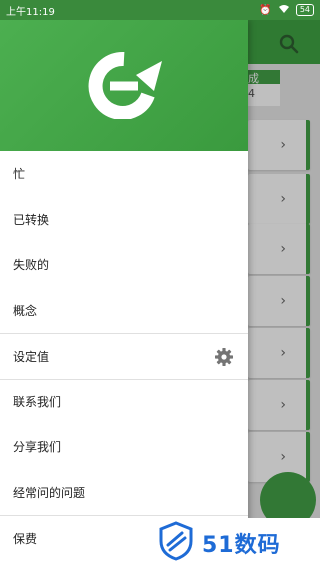 Image resolution: width=320 pixels, height=568 pixels. What do you see at coordinates (37, 447) in the screenshot?
I see `menu-item-label: 分享我们` at bounding box center [37, 447].